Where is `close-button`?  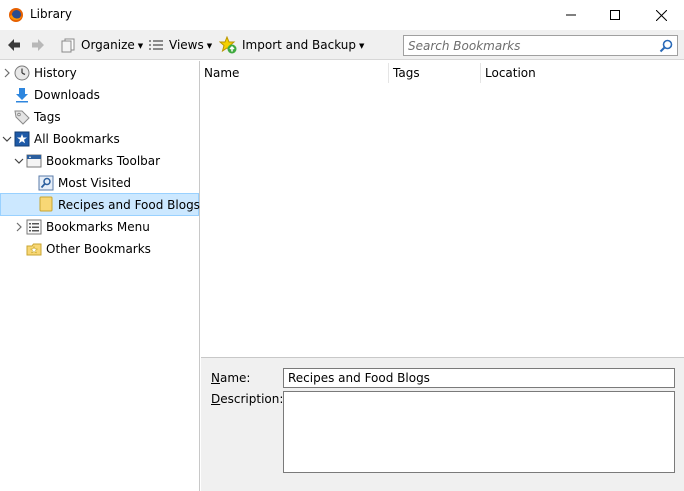 close-button is located at coordinates (661, 15).